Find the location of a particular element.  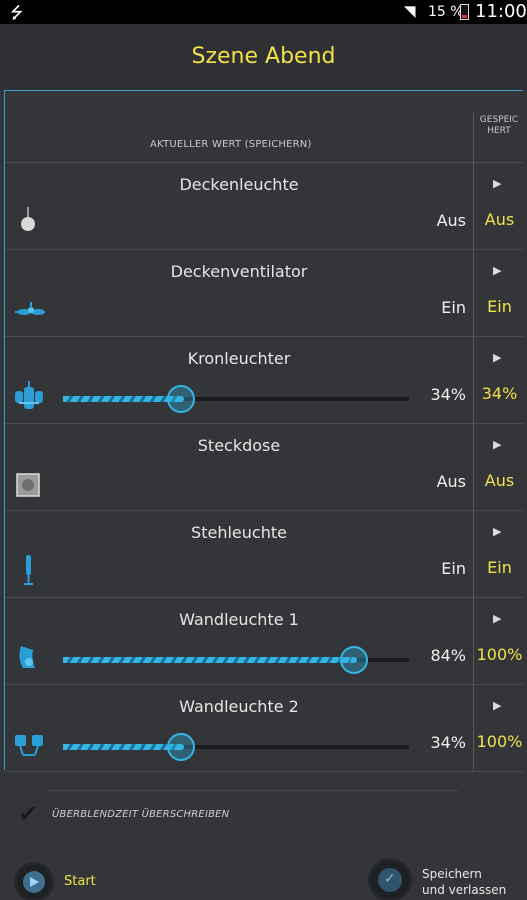

divider is located at coordinates (253, 790).